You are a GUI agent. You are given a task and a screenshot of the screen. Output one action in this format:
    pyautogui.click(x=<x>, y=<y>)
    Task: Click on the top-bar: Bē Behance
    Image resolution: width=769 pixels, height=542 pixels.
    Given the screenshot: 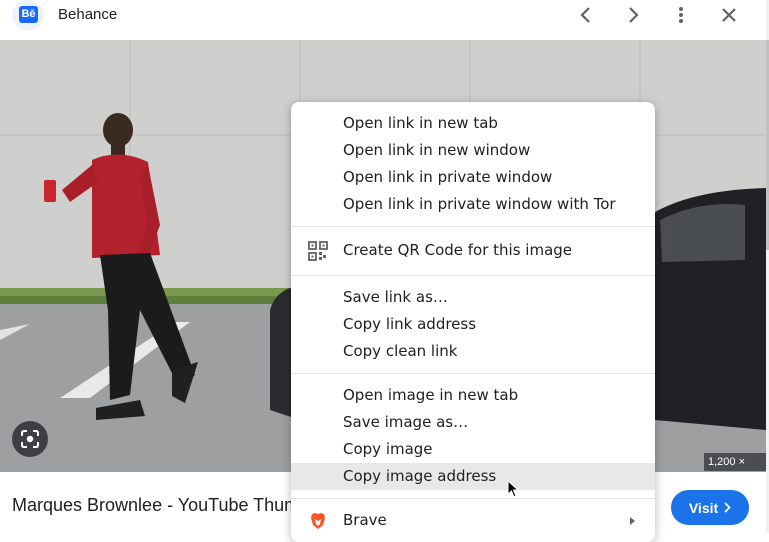 What is the action you would take?
    pyautogui.click(x=384, y=20)
    